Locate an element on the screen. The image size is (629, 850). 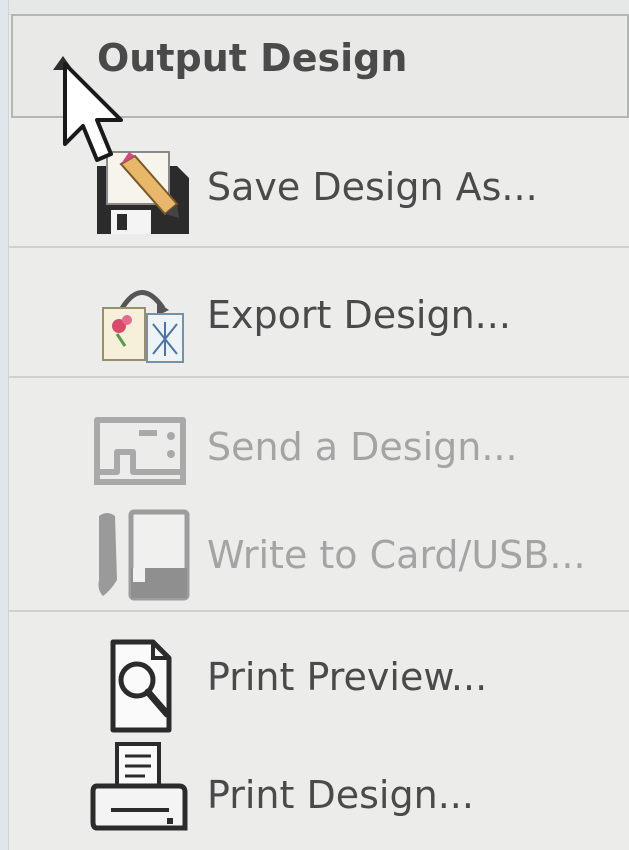
save-design-icon is located at coordinates (143, 192).